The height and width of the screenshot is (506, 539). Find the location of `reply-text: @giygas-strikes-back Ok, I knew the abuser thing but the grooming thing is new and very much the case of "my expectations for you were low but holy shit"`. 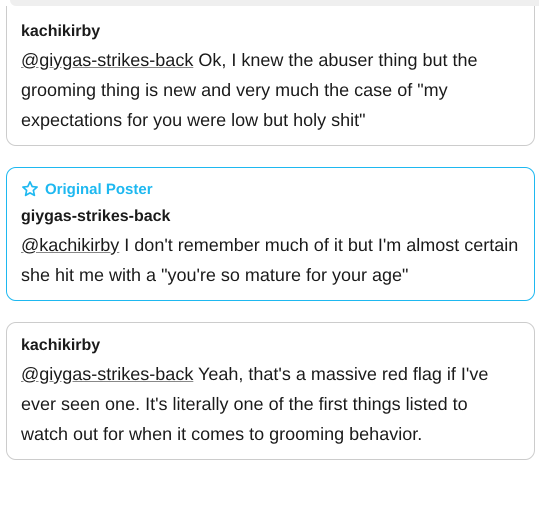

reply-text: @giygas-strikes-back Ok, I knew the abuser thing but the grooming thing is new and very much the case of "my expectations for you were low but holy shit" is located at coordinates (249, 90).